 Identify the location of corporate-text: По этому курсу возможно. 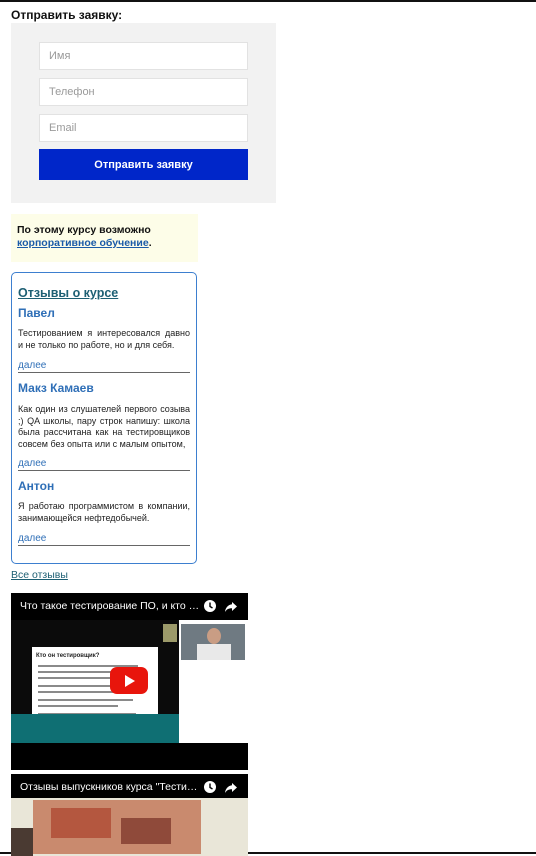
(84, 230).